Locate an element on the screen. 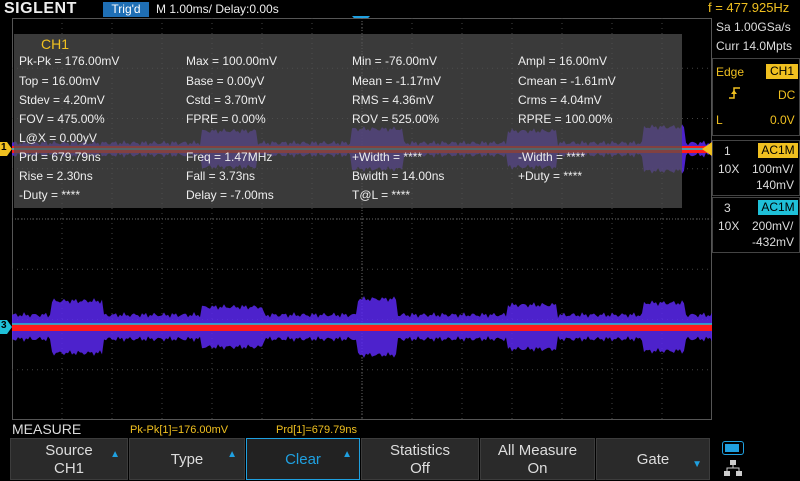 Image resolution: width=800 pixels, height=481 pixels. trigger-status-badge: Trig'd is located at coordinates (126, 9).